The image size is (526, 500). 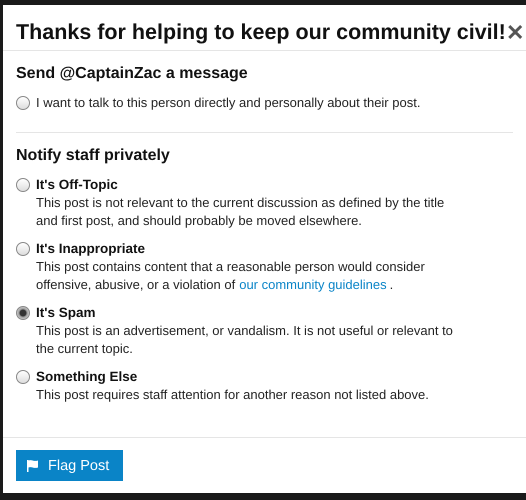 What do you see at coordinates (245, 340) in the screenshot?
I see `option-description: This post is an advertisement, or vandalism. It is not useful or relevant to the current topic.` at bounding box center [245, 340].